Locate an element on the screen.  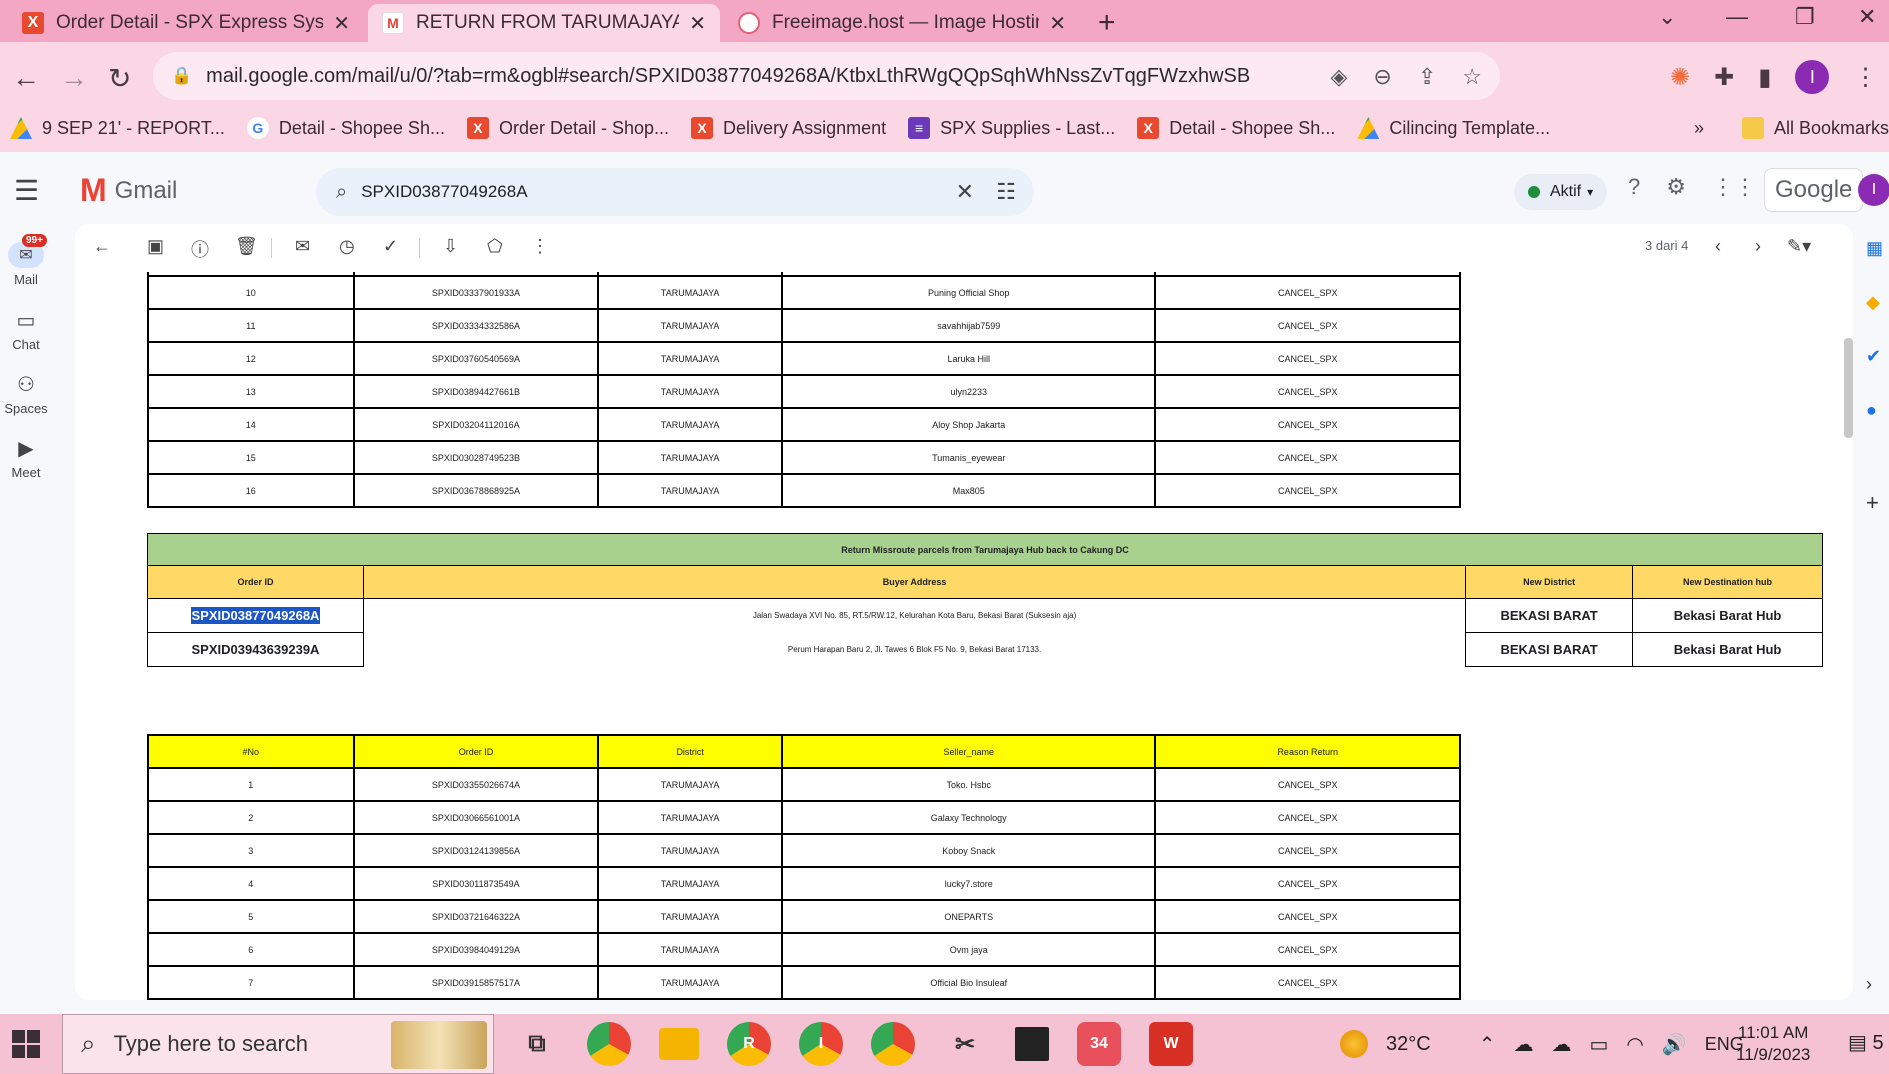
main-menu-icon: ☰ is located at coordinates (26, 190).